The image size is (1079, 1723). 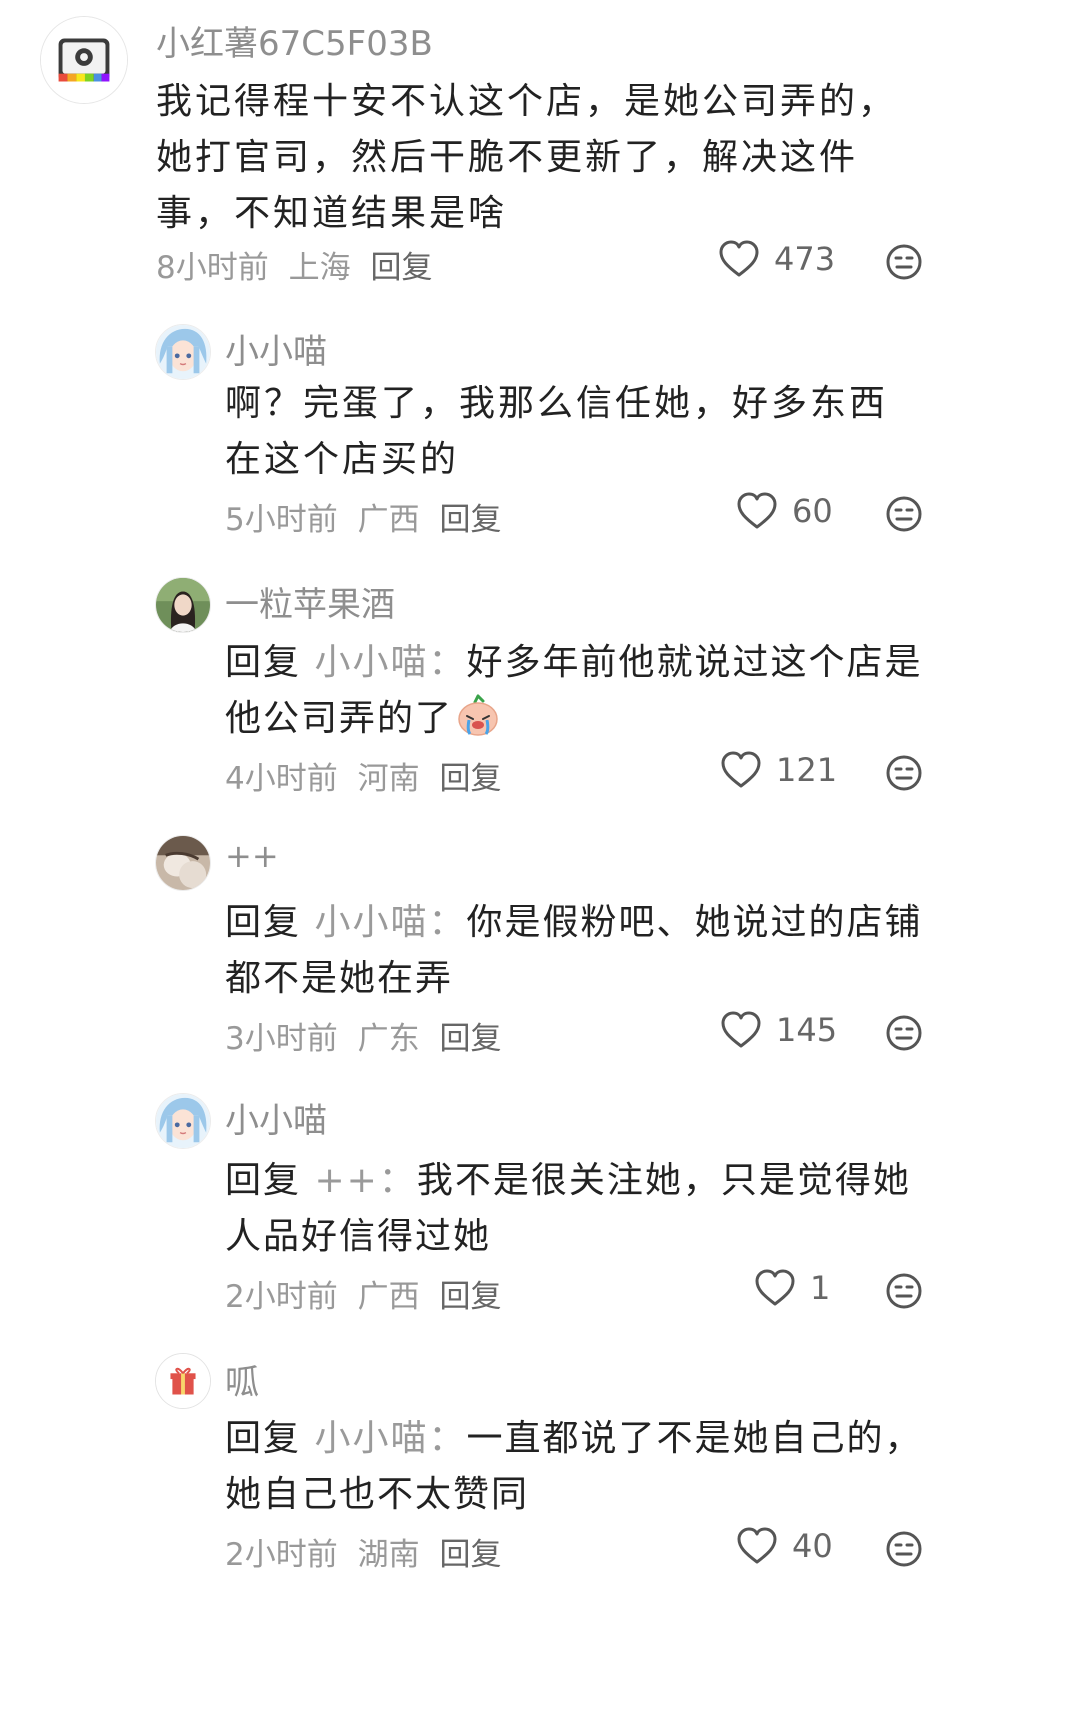 I want to click on like-button: 473, so click(x=776, y=259).